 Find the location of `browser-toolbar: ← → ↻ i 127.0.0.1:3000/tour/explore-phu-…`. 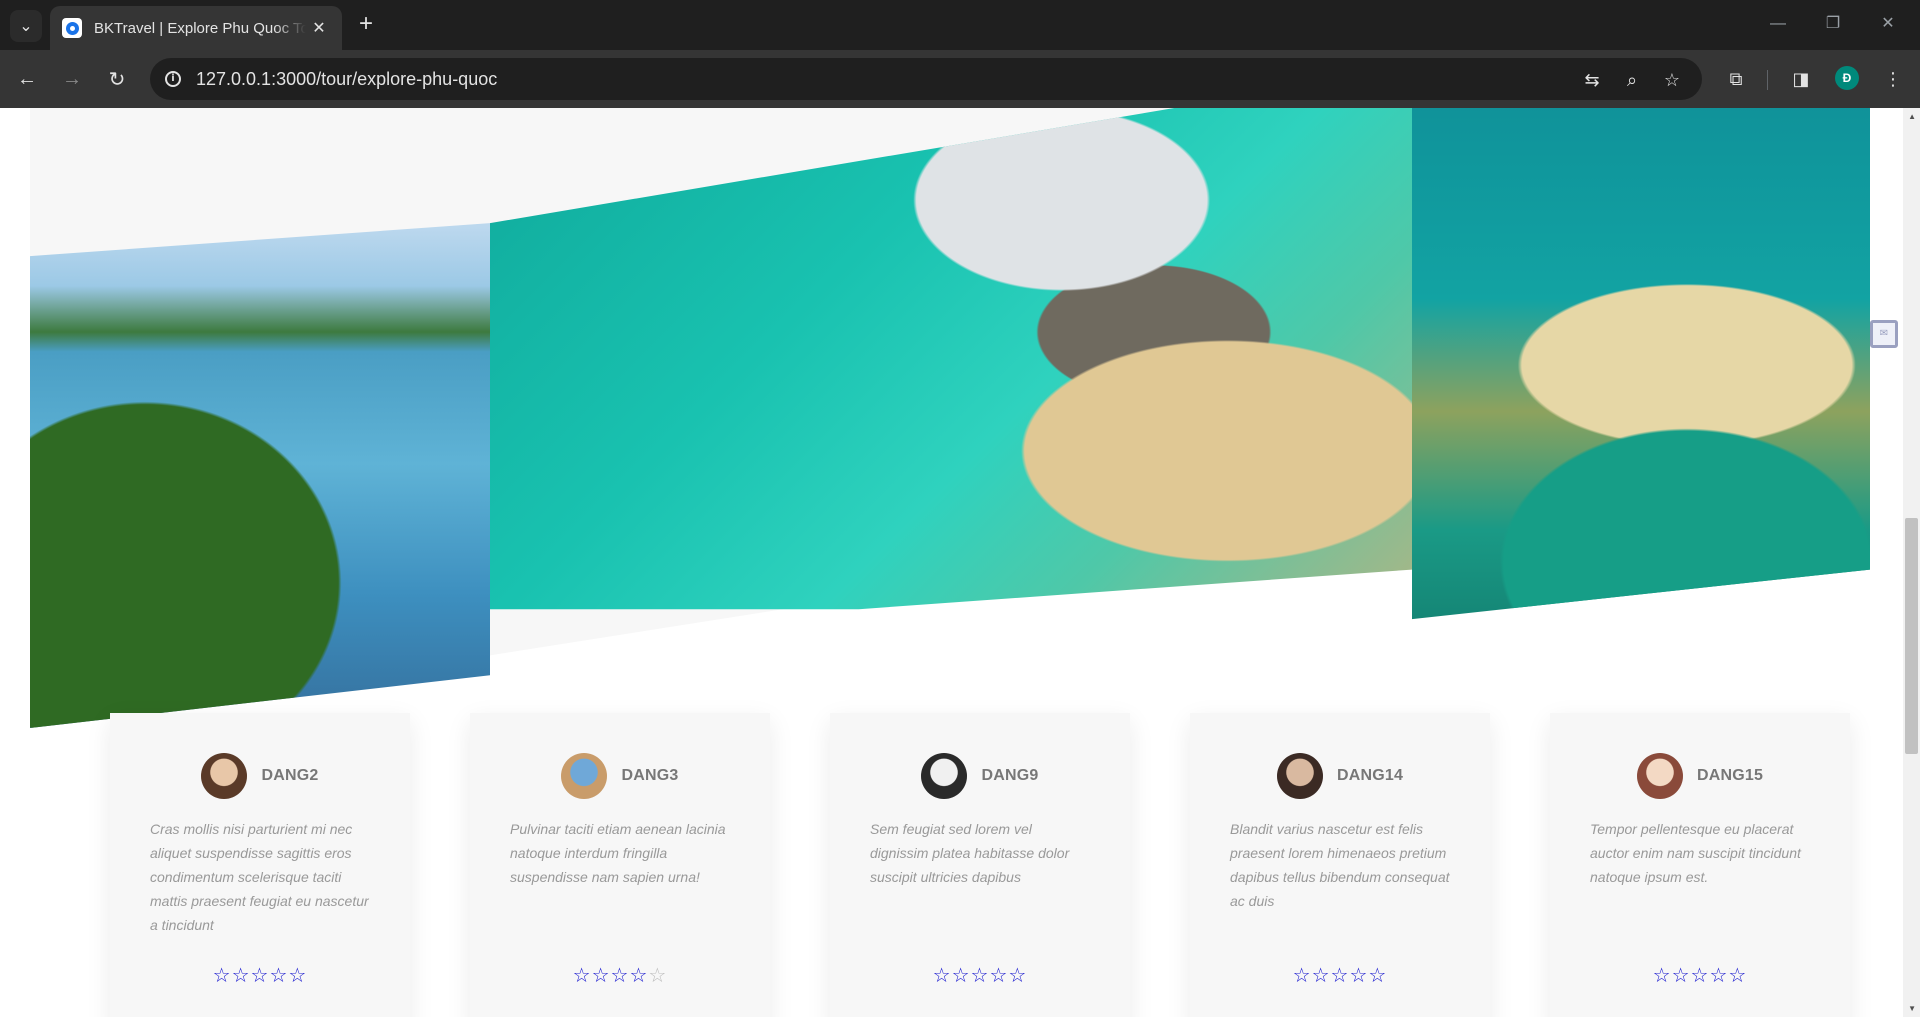

browser-toolbar: ← → ↻ i 127.0.0.1:3000/tour/explore-phu-… is located at coordinates (960, 79).